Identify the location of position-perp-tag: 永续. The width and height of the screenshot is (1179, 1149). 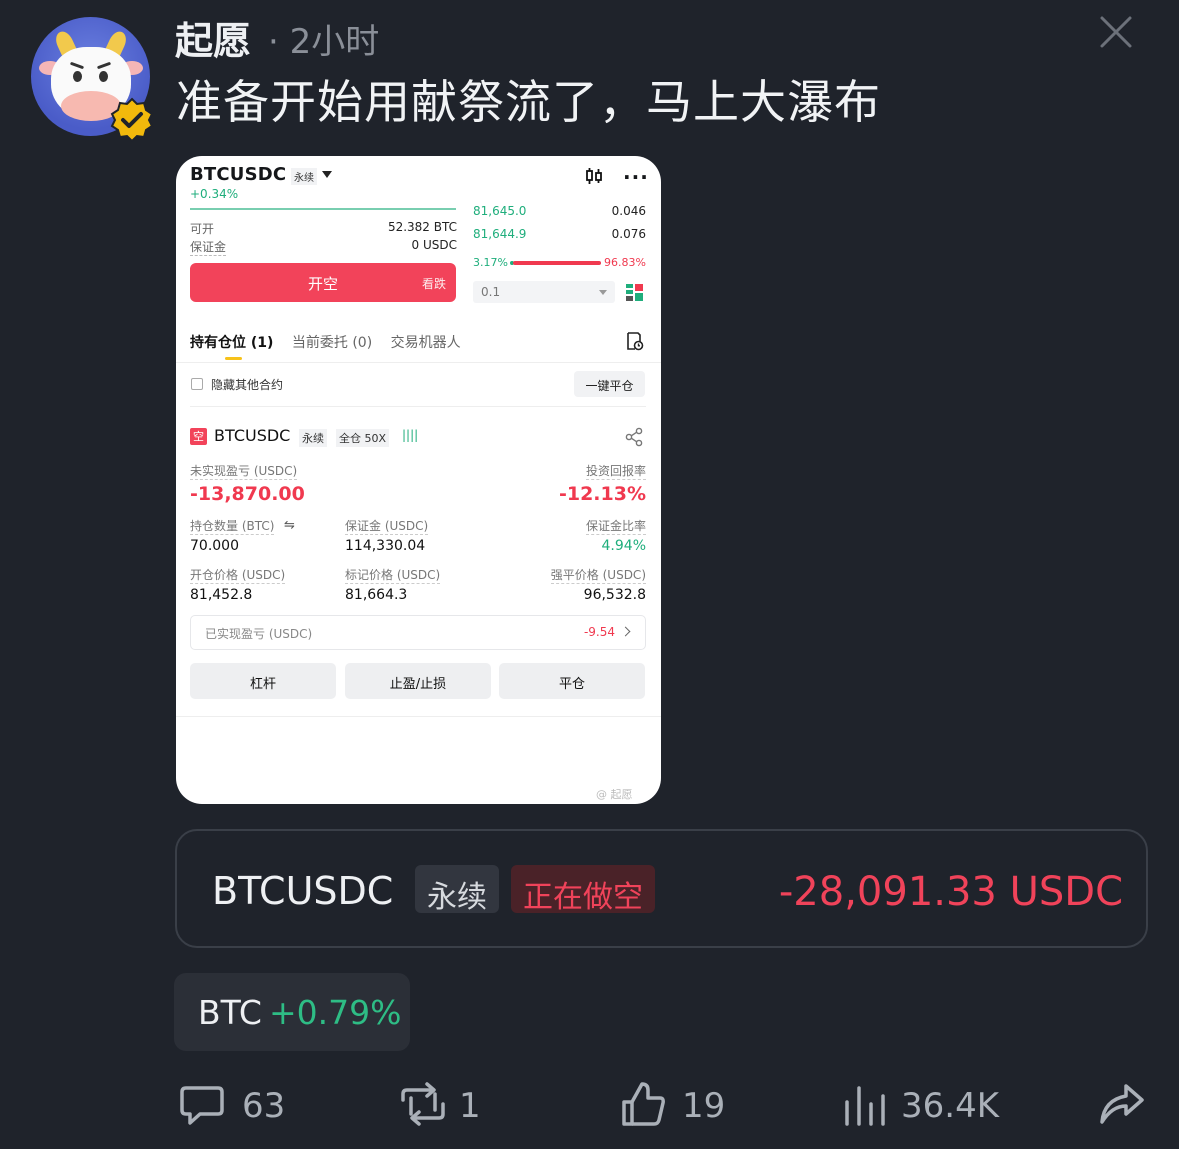
(313, 438).